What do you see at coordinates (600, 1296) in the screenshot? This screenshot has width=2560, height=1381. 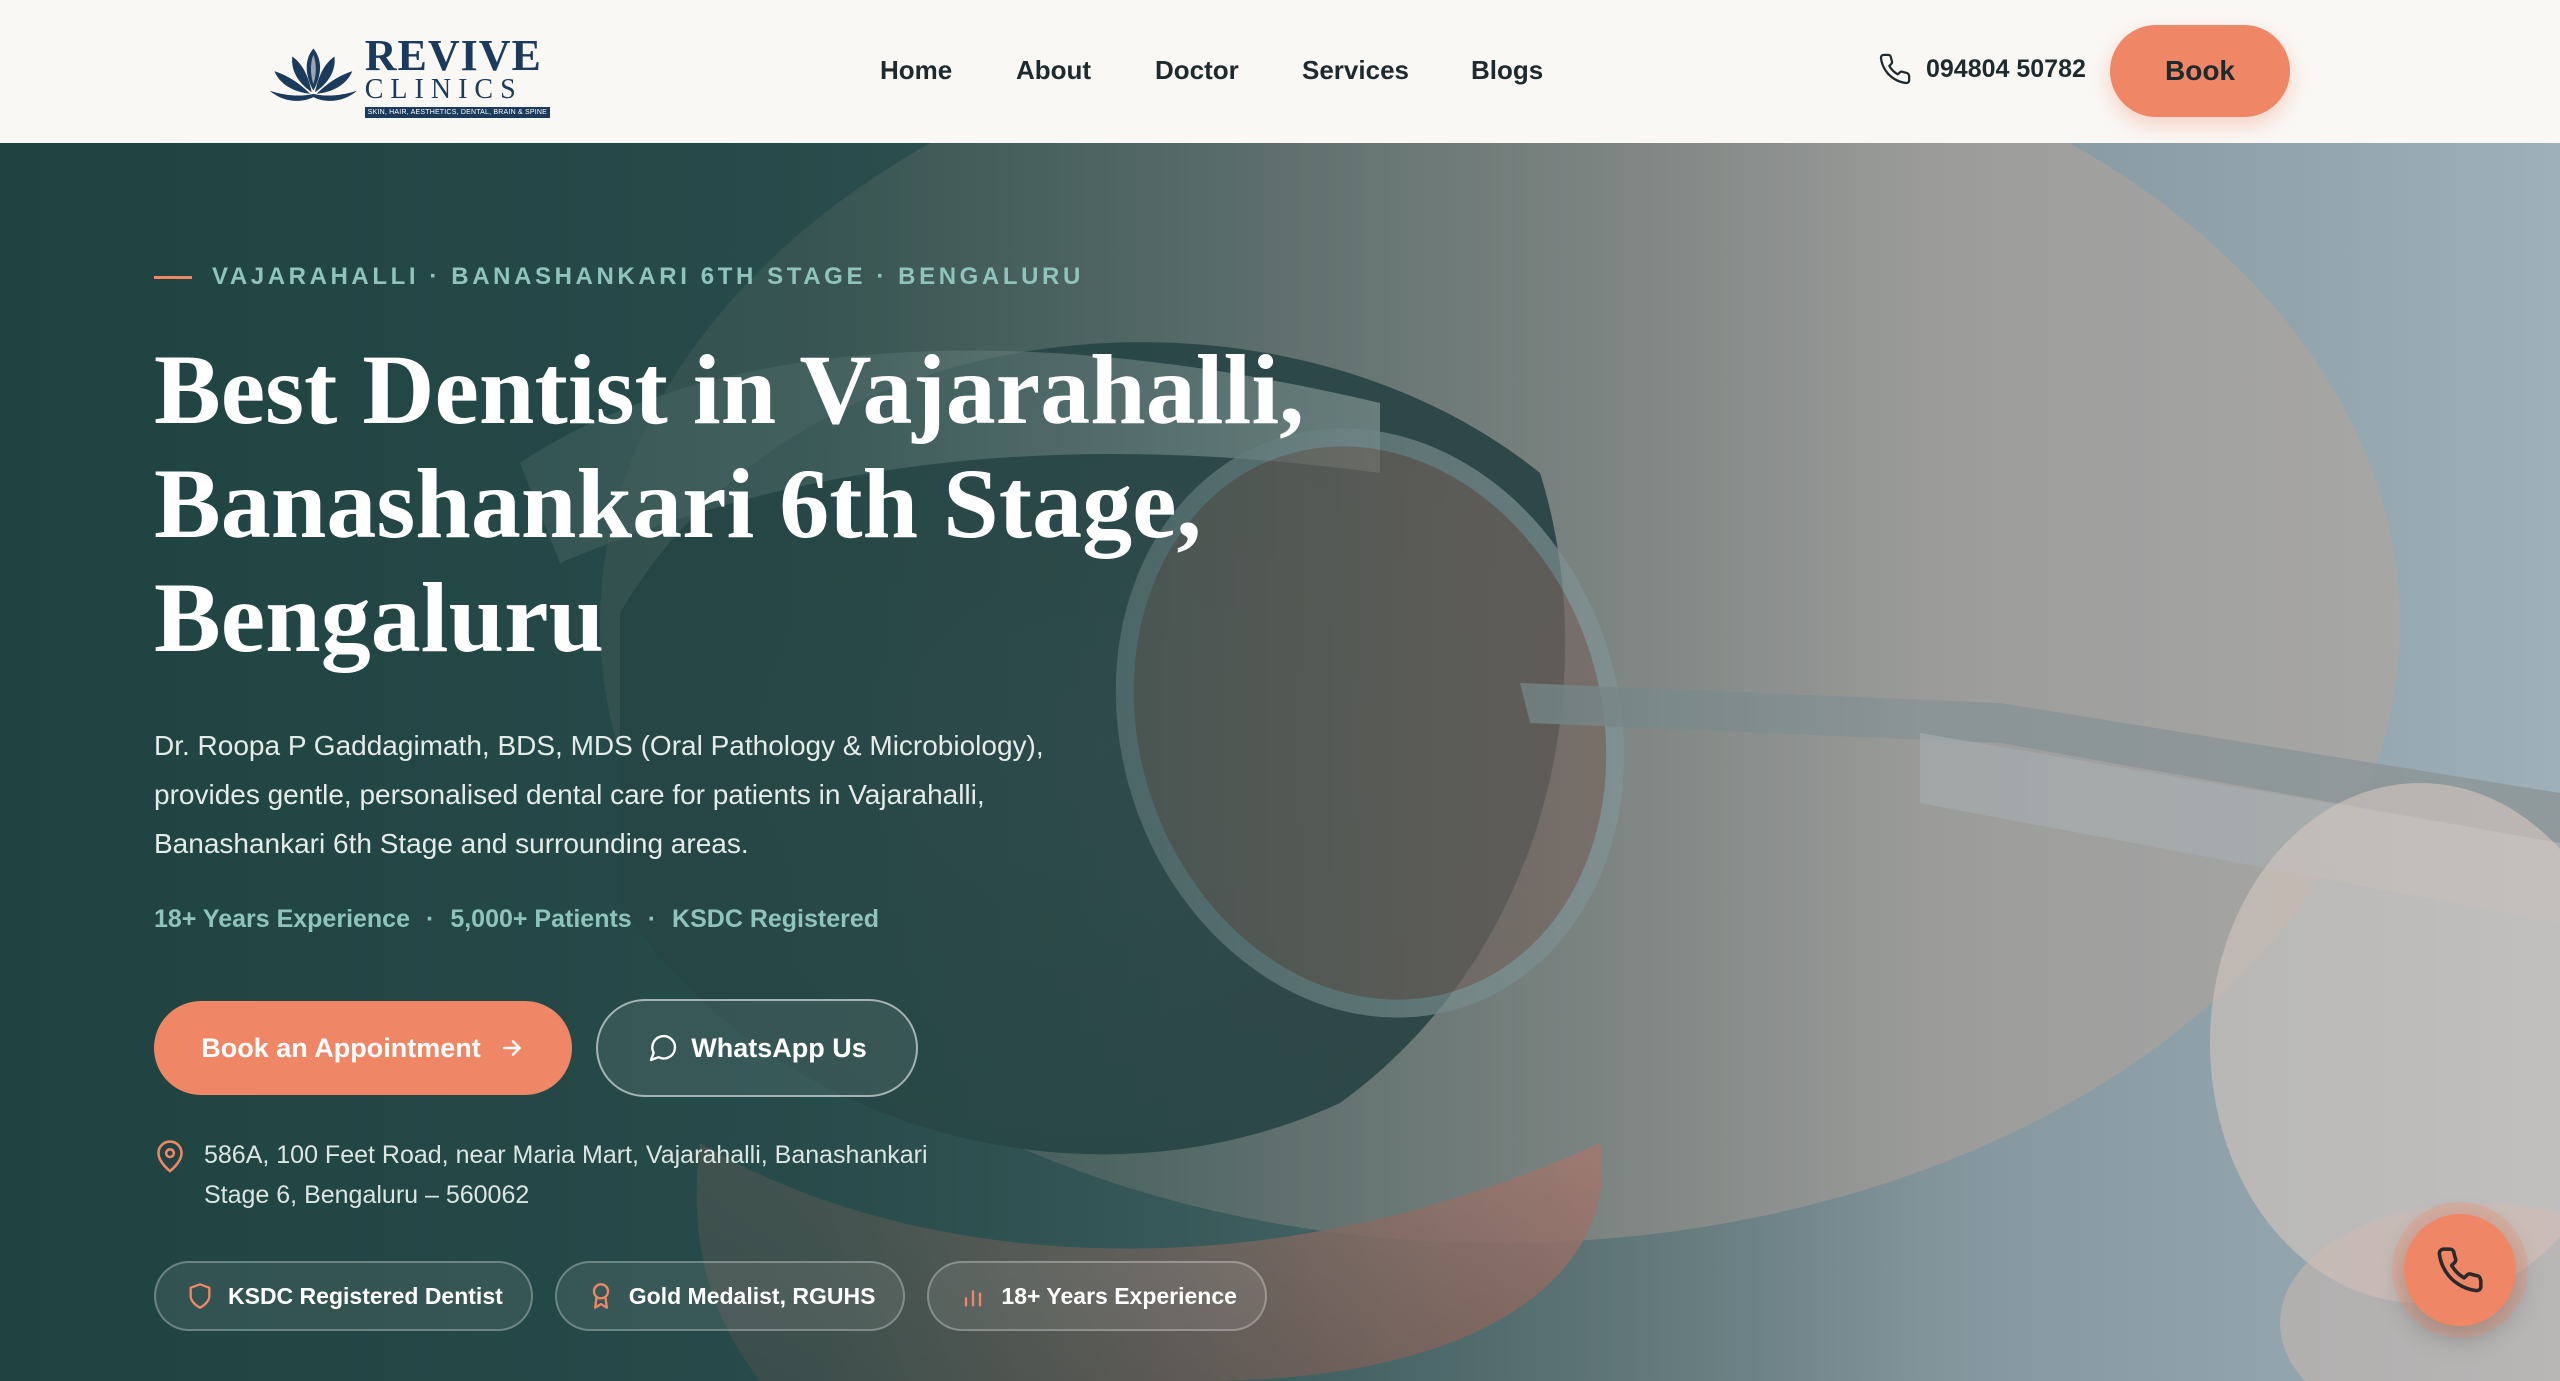 I see `award-icon` at bounding box center [600, 1296].